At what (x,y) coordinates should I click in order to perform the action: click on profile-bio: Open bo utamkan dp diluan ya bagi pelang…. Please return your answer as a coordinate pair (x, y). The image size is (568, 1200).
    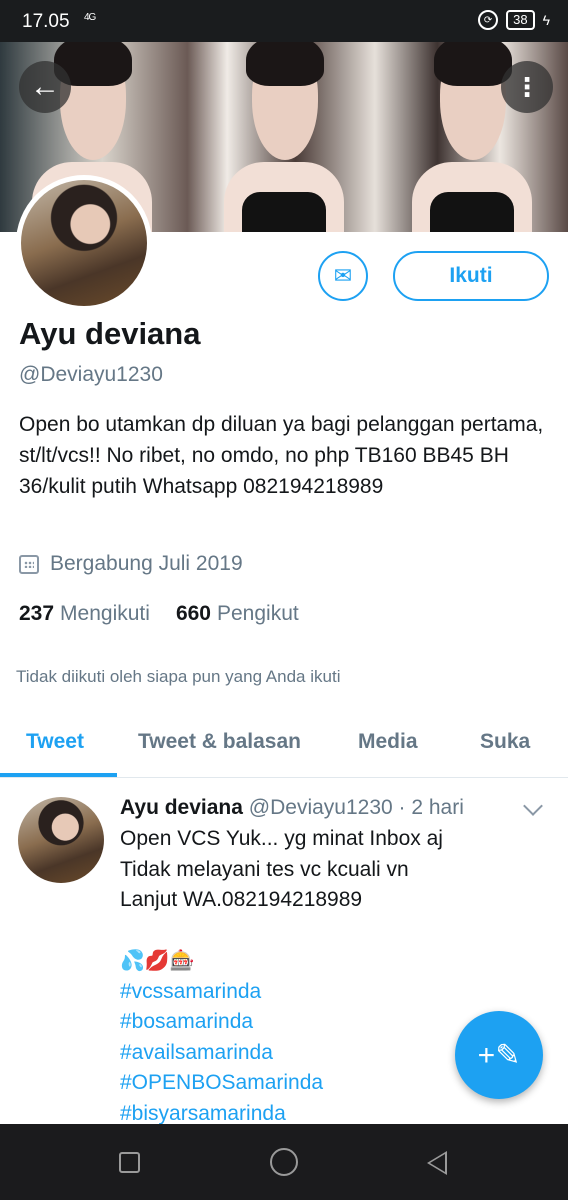
    Looking at the image, I should click on (281, 455).